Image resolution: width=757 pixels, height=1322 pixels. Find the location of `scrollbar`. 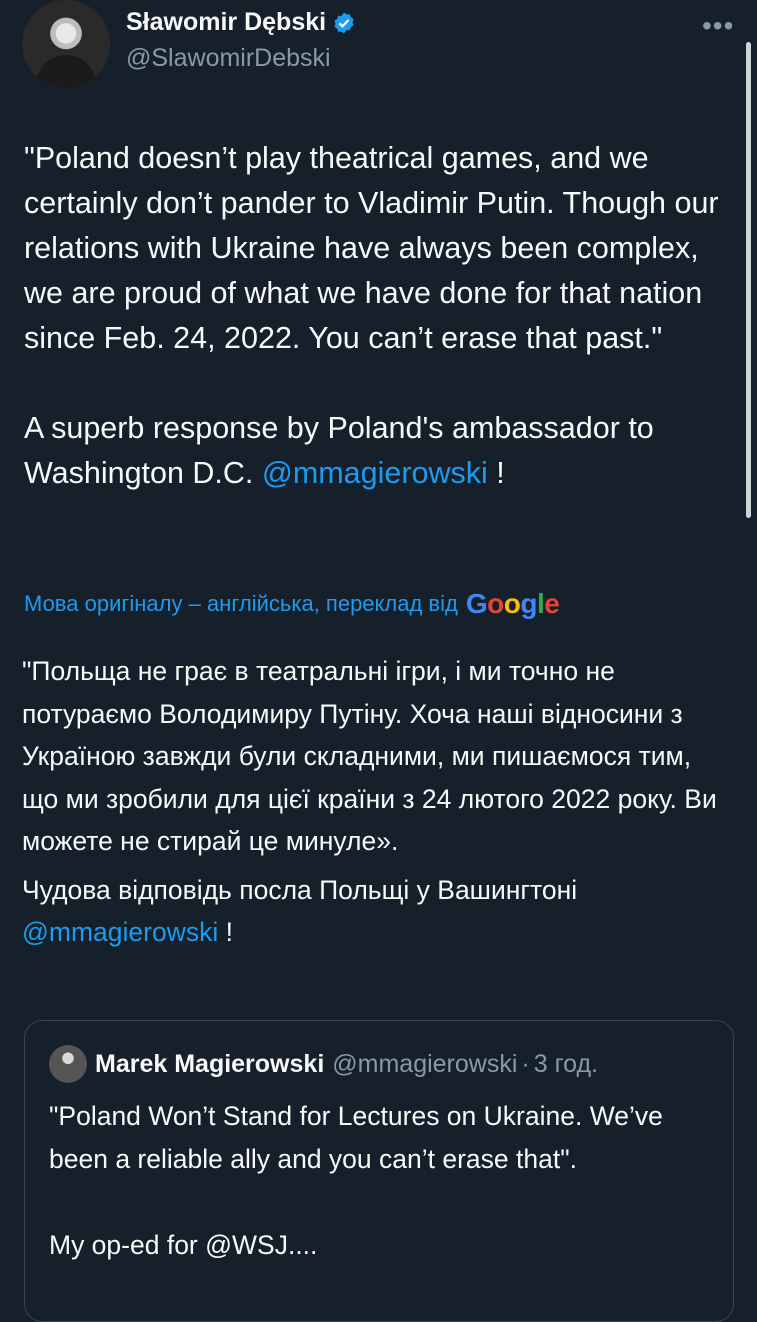

scrollbar is located at coordinates (748, 280).